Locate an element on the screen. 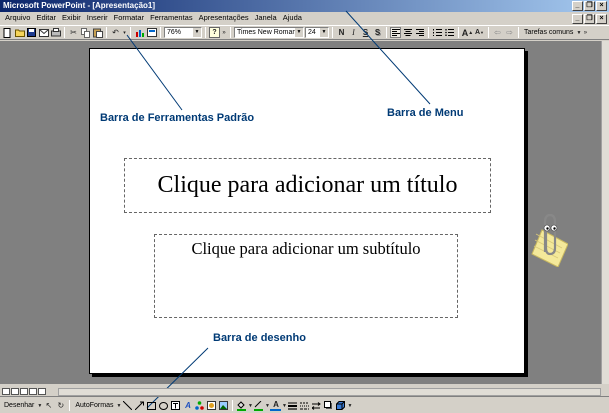 This screenshot has height=413, width=609. window-title: Microsoft PowerPoint - [Apresentação1] is located at coordinates (79, 5).